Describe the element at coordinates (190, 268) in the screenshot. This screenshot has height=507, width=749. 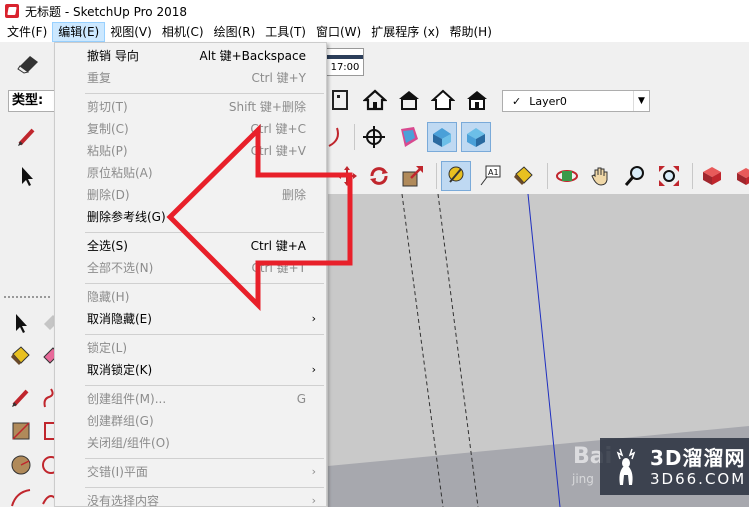
I see `menu-item-select-none: 全部不选(N) Ctrl 键+T` at that location.